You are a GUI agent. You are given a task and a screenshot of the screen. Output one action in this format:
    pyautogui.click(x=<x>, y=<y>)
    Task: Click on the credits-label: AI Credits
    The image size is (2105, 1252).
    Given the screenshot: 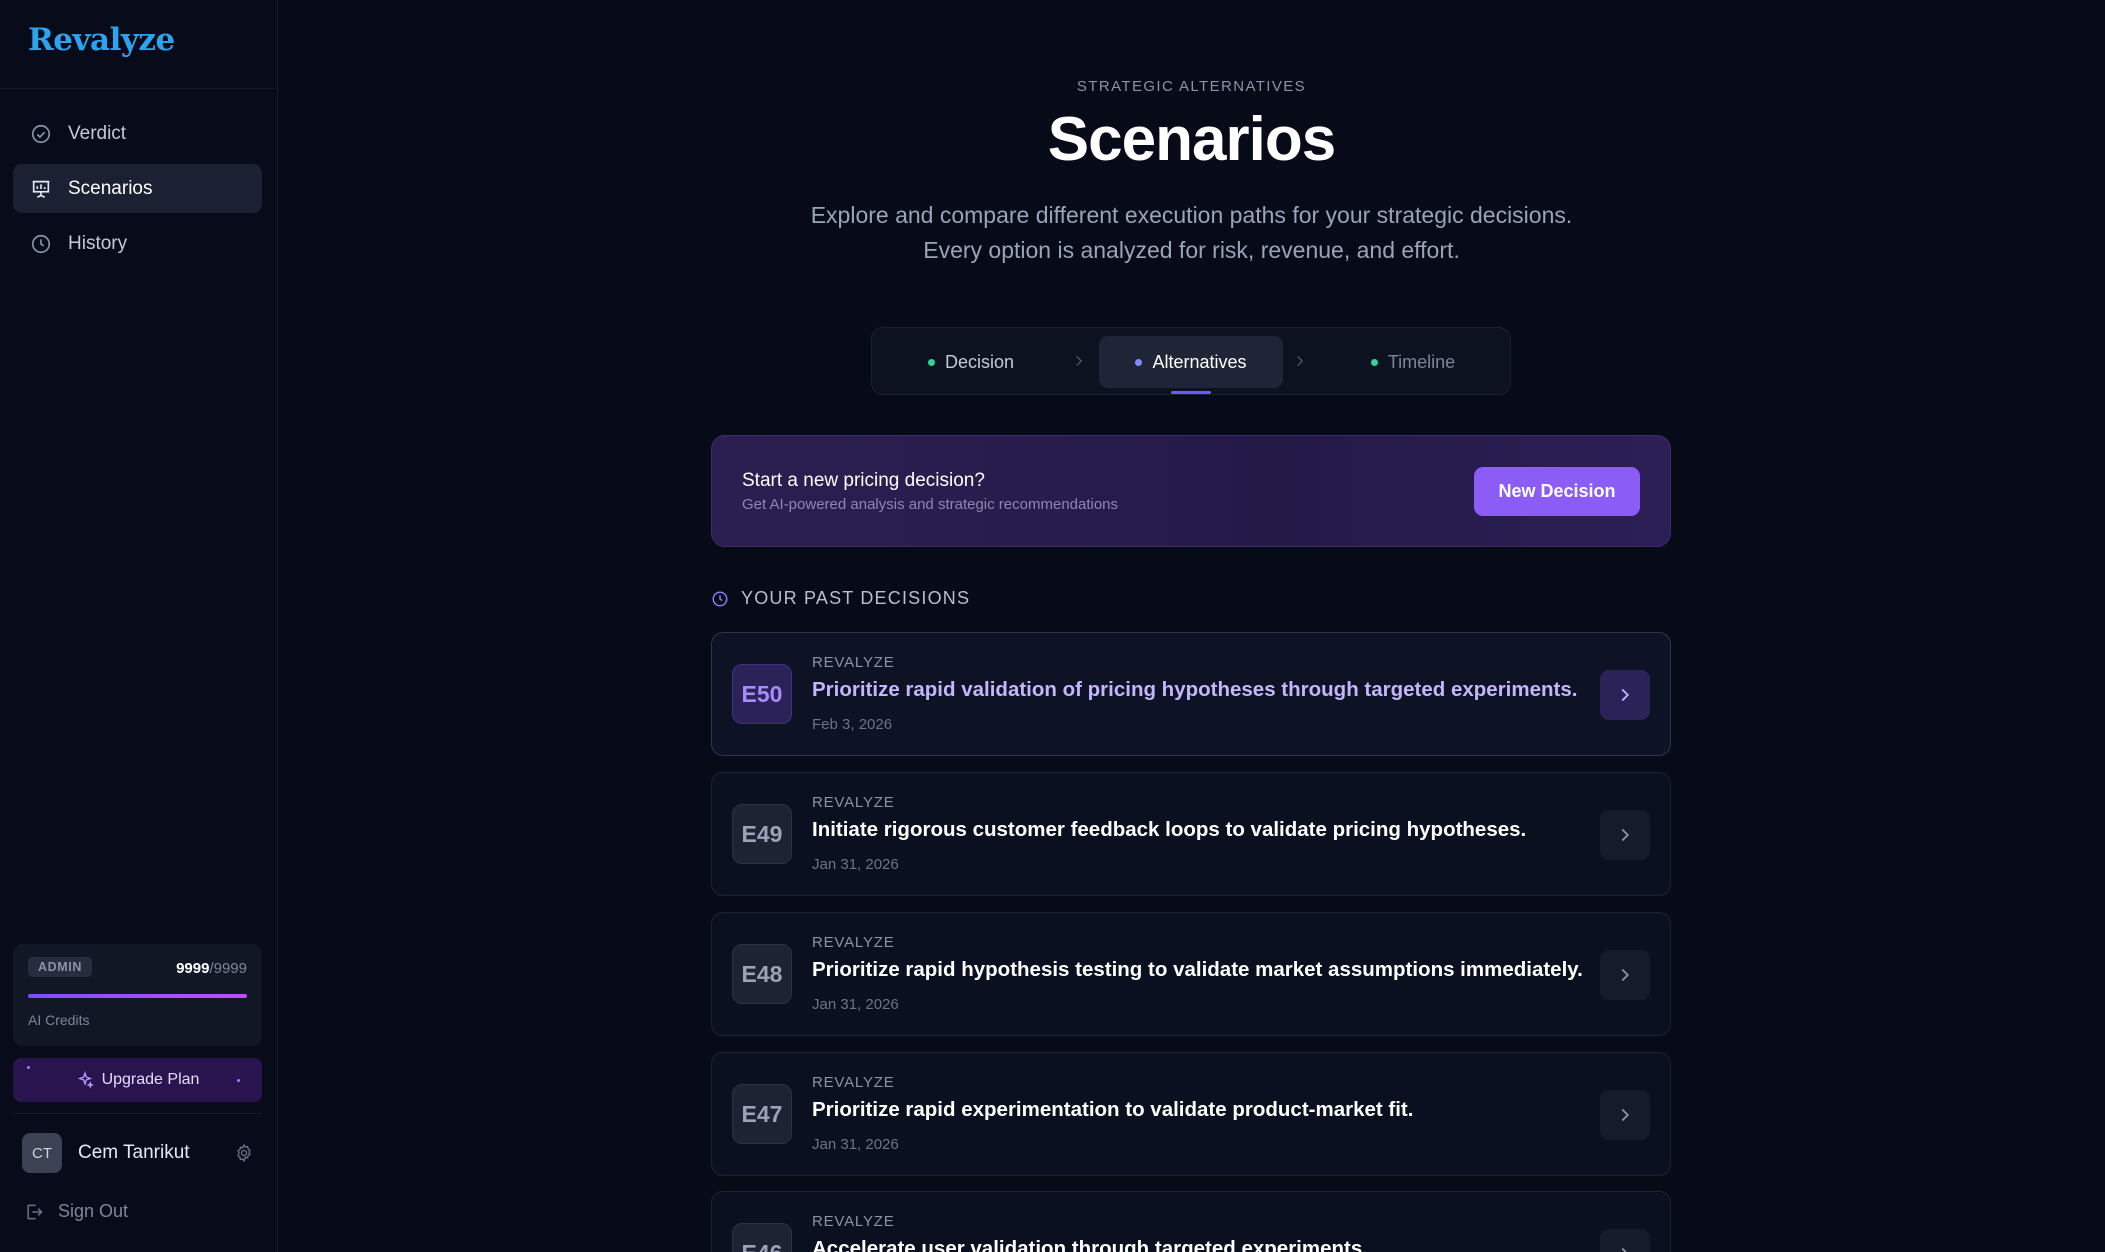 What is the action you would take?
    pyautogui.click(x=59, y=1020)
    